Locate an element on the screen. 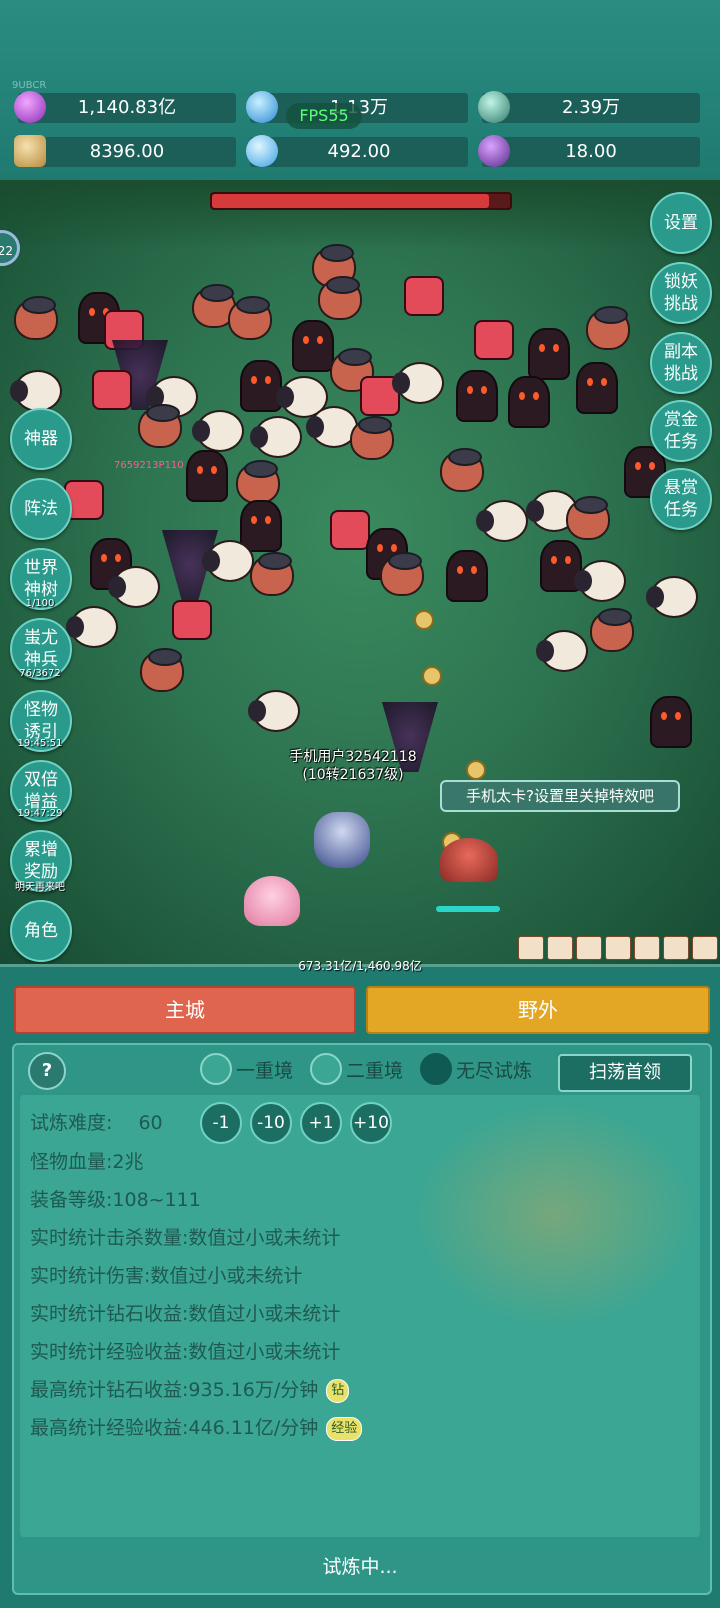 This screenshot has width=720, height=1608. demon-lock-label: 锁妖 挑战 is located at coordinates (681, 293).